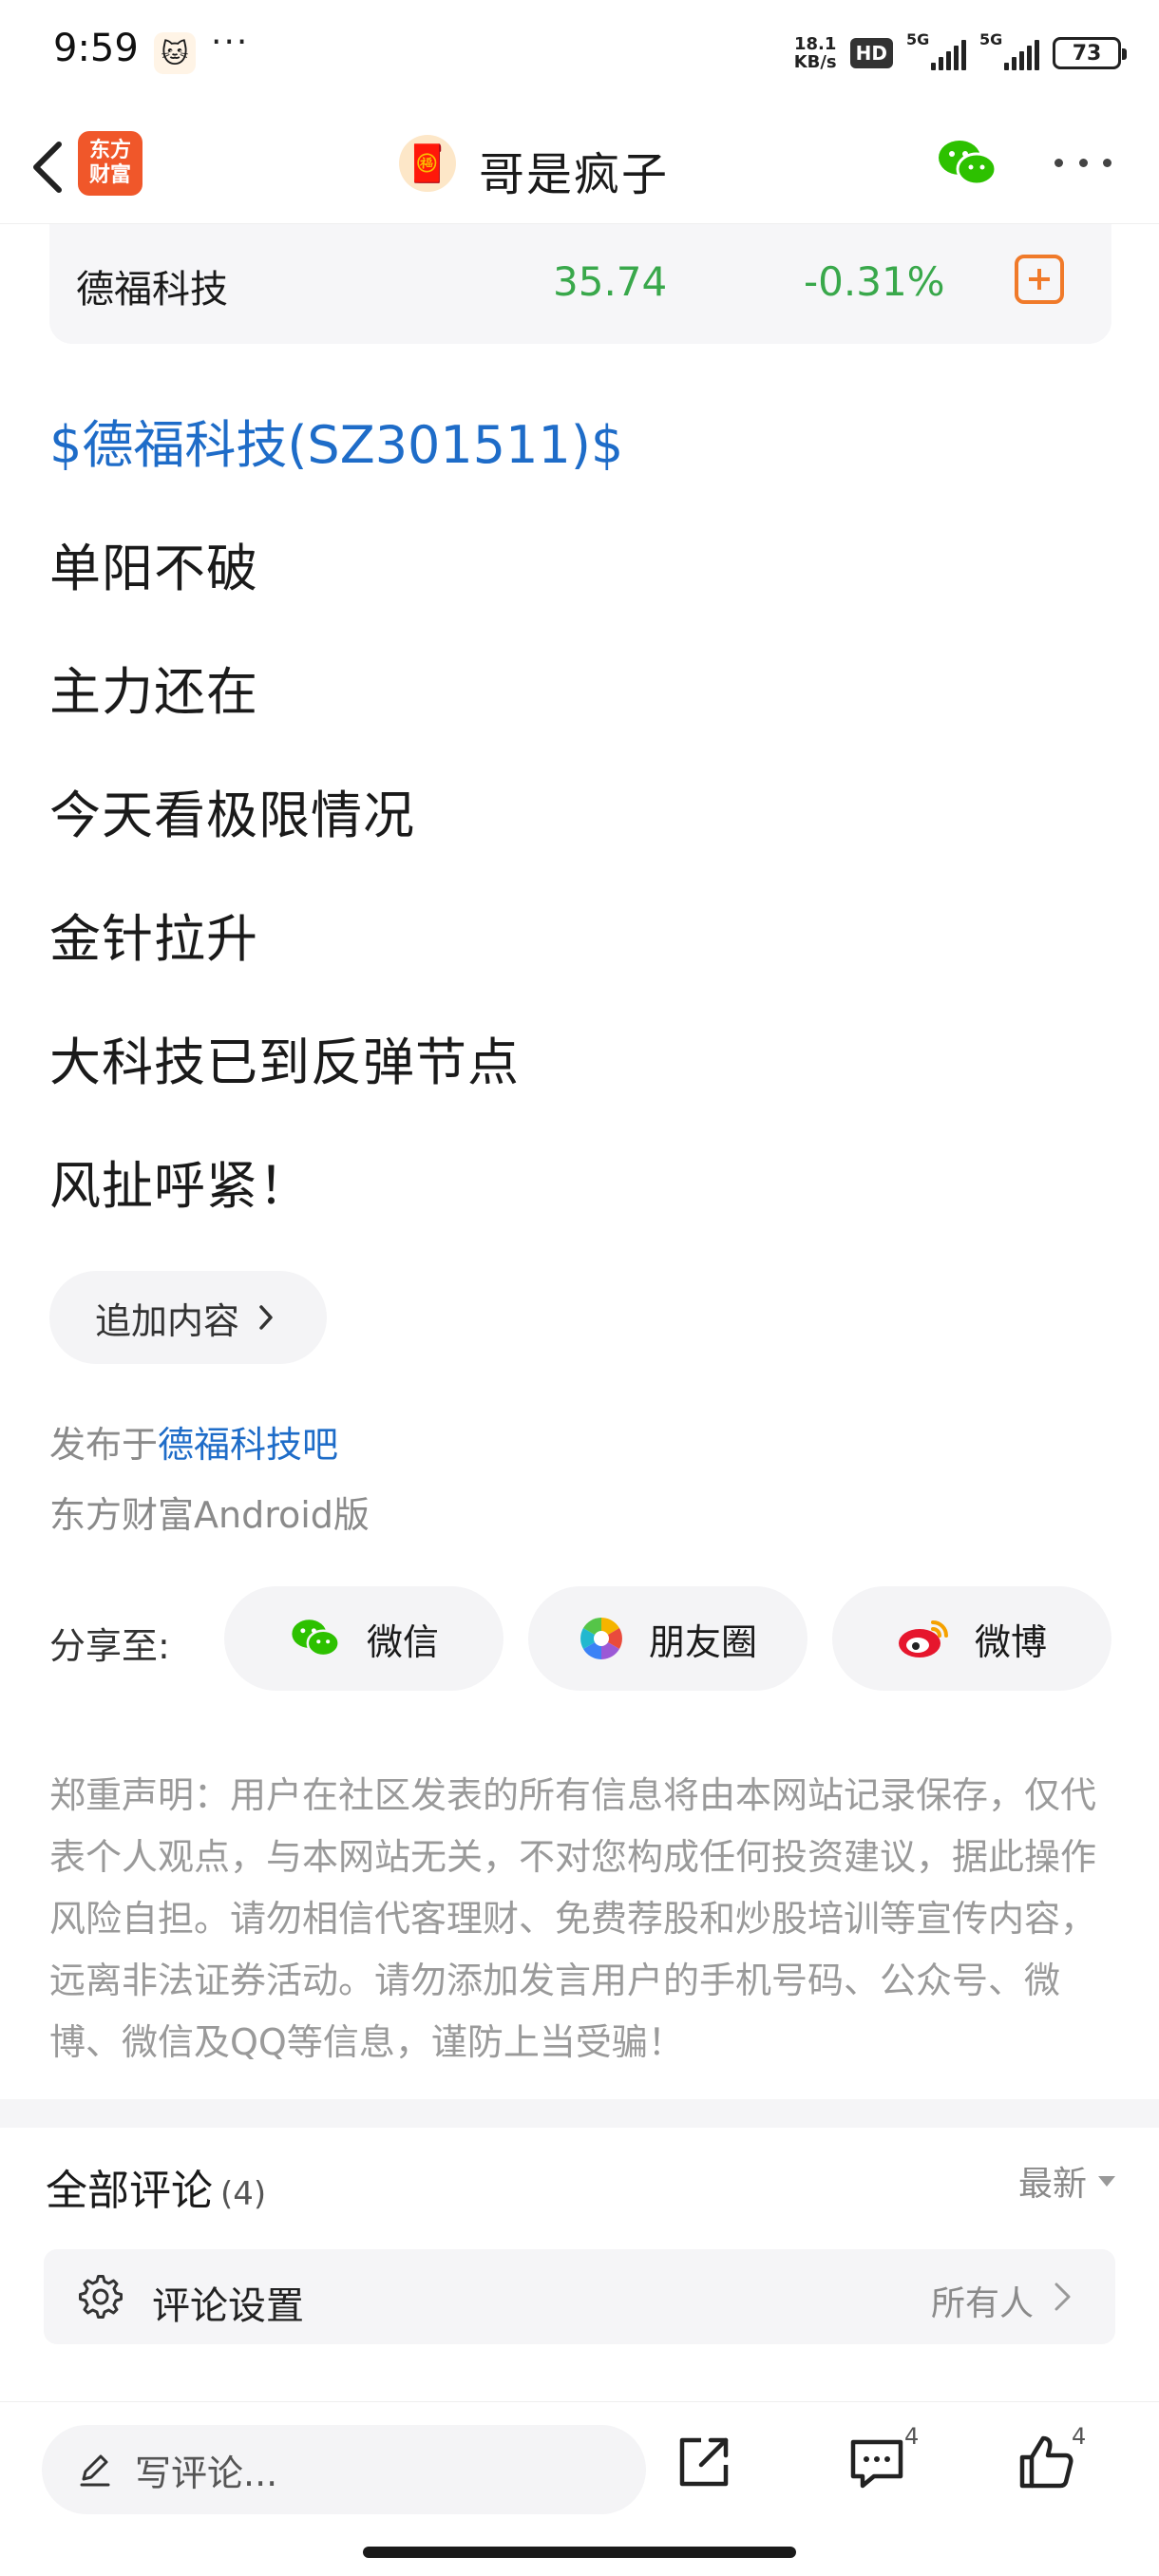 This screenshot has height=2576, width=1159. I want to click on comments-title-label: 全部评论, so click(129, 2191).